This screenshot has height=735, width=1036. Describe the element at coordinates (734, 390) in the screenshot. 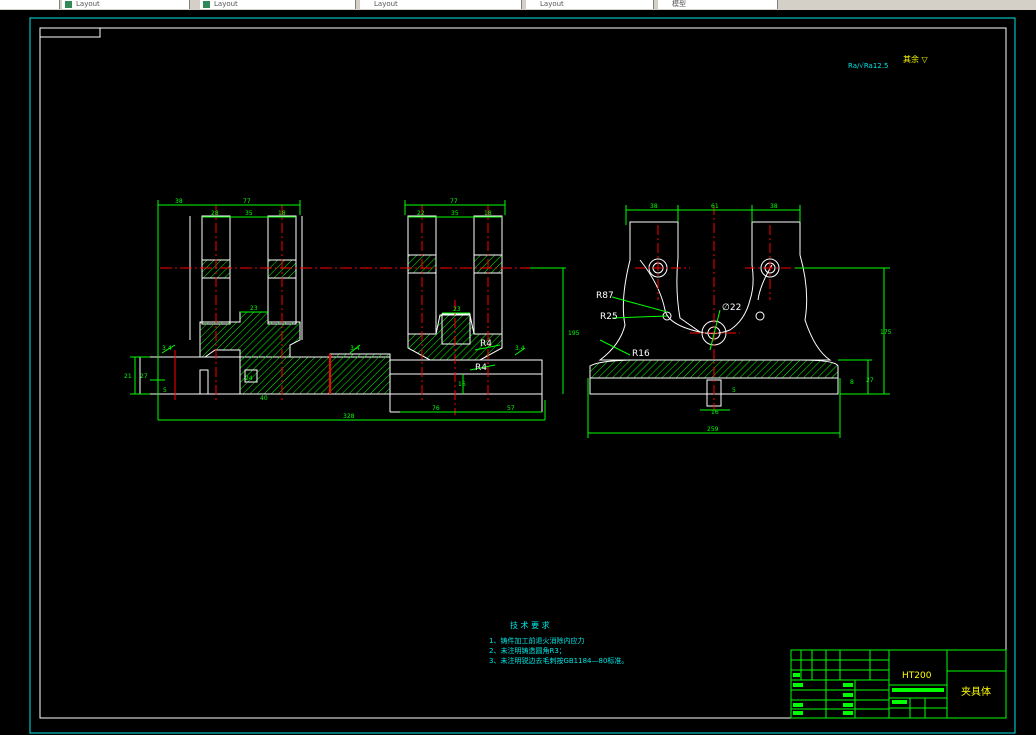

I see `side-dim-5: 5` at that location.